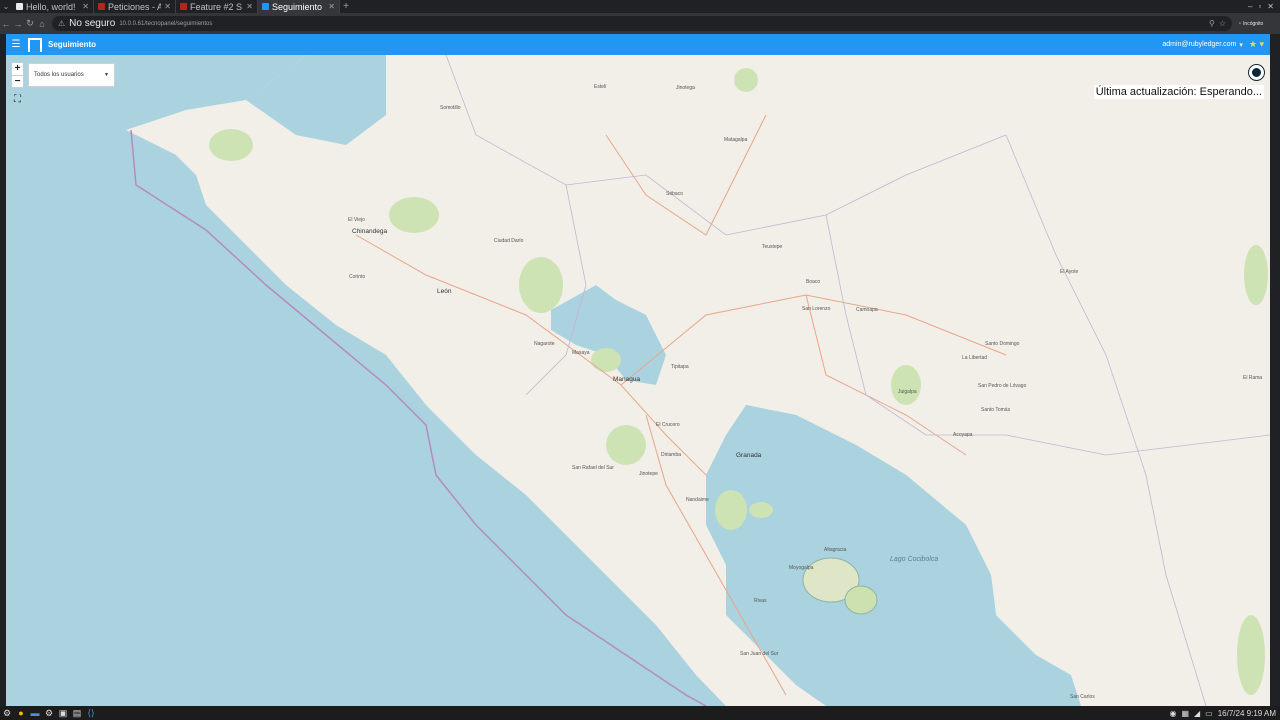 The width and height of the screenshot is (1280, 720). What do you see at coordinates (671, 455) in the screenshot?
I see `place-label: Diriamba` at bounding box center [671, 455].